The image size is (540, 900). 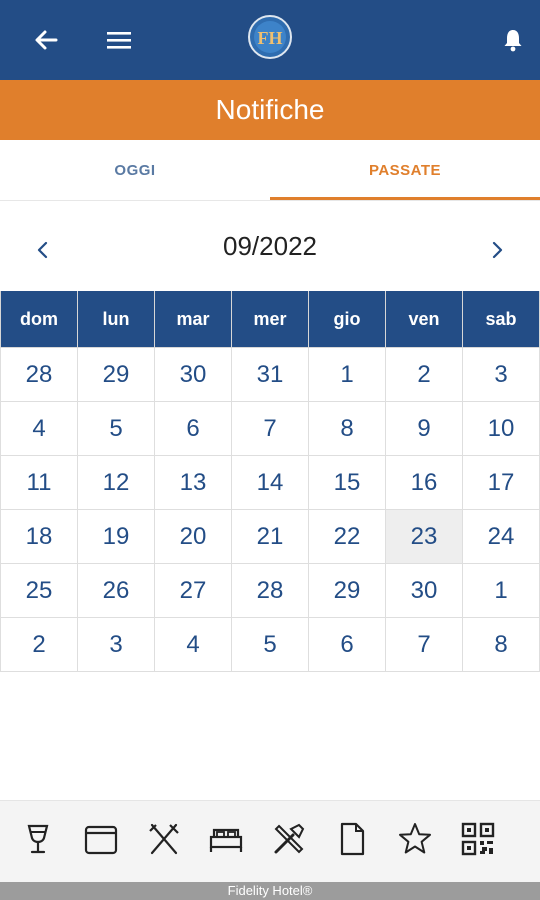 I want to click on restaurant-icon, so click(x=164, y=839).